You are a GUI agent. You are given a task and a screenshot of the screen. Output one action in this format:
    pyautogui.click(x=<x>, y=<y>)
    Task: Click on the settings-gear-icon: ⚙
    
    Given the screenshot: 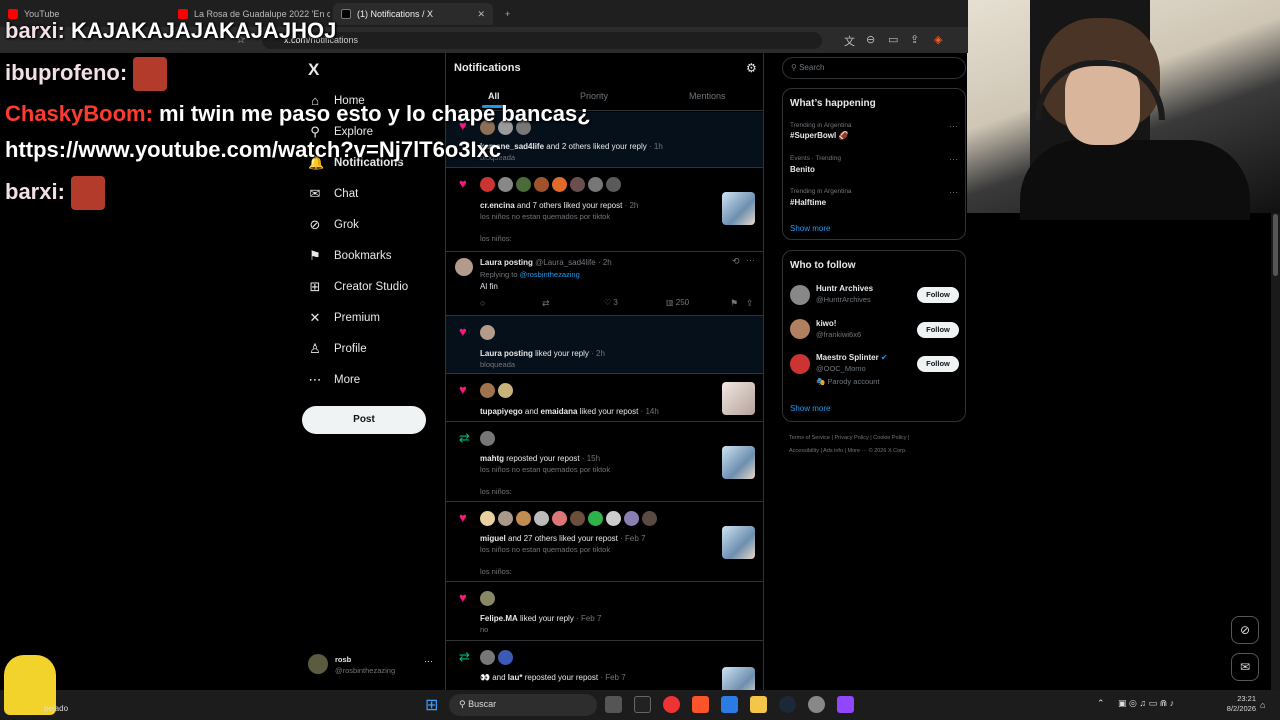 What is the action you would take?
    pyautogui.click(x=751, y=68)
    